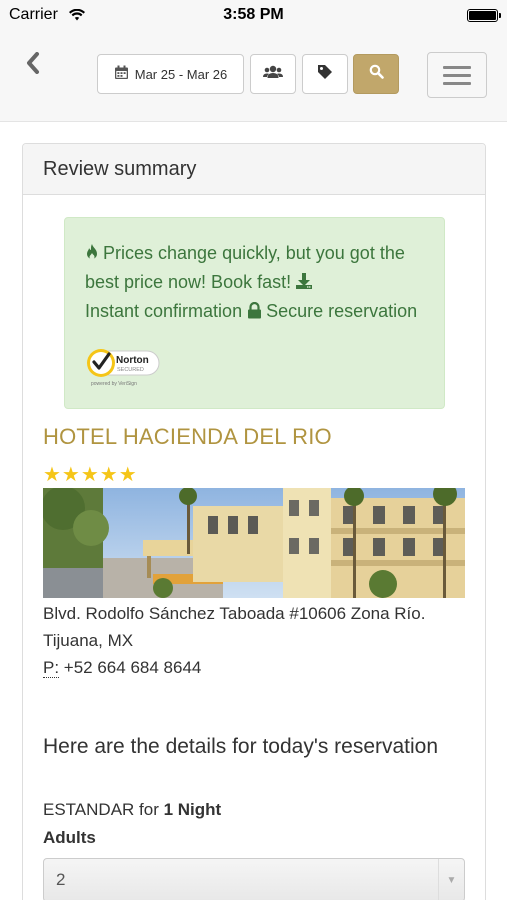  I want to click on guests-button, so click(273, 74).